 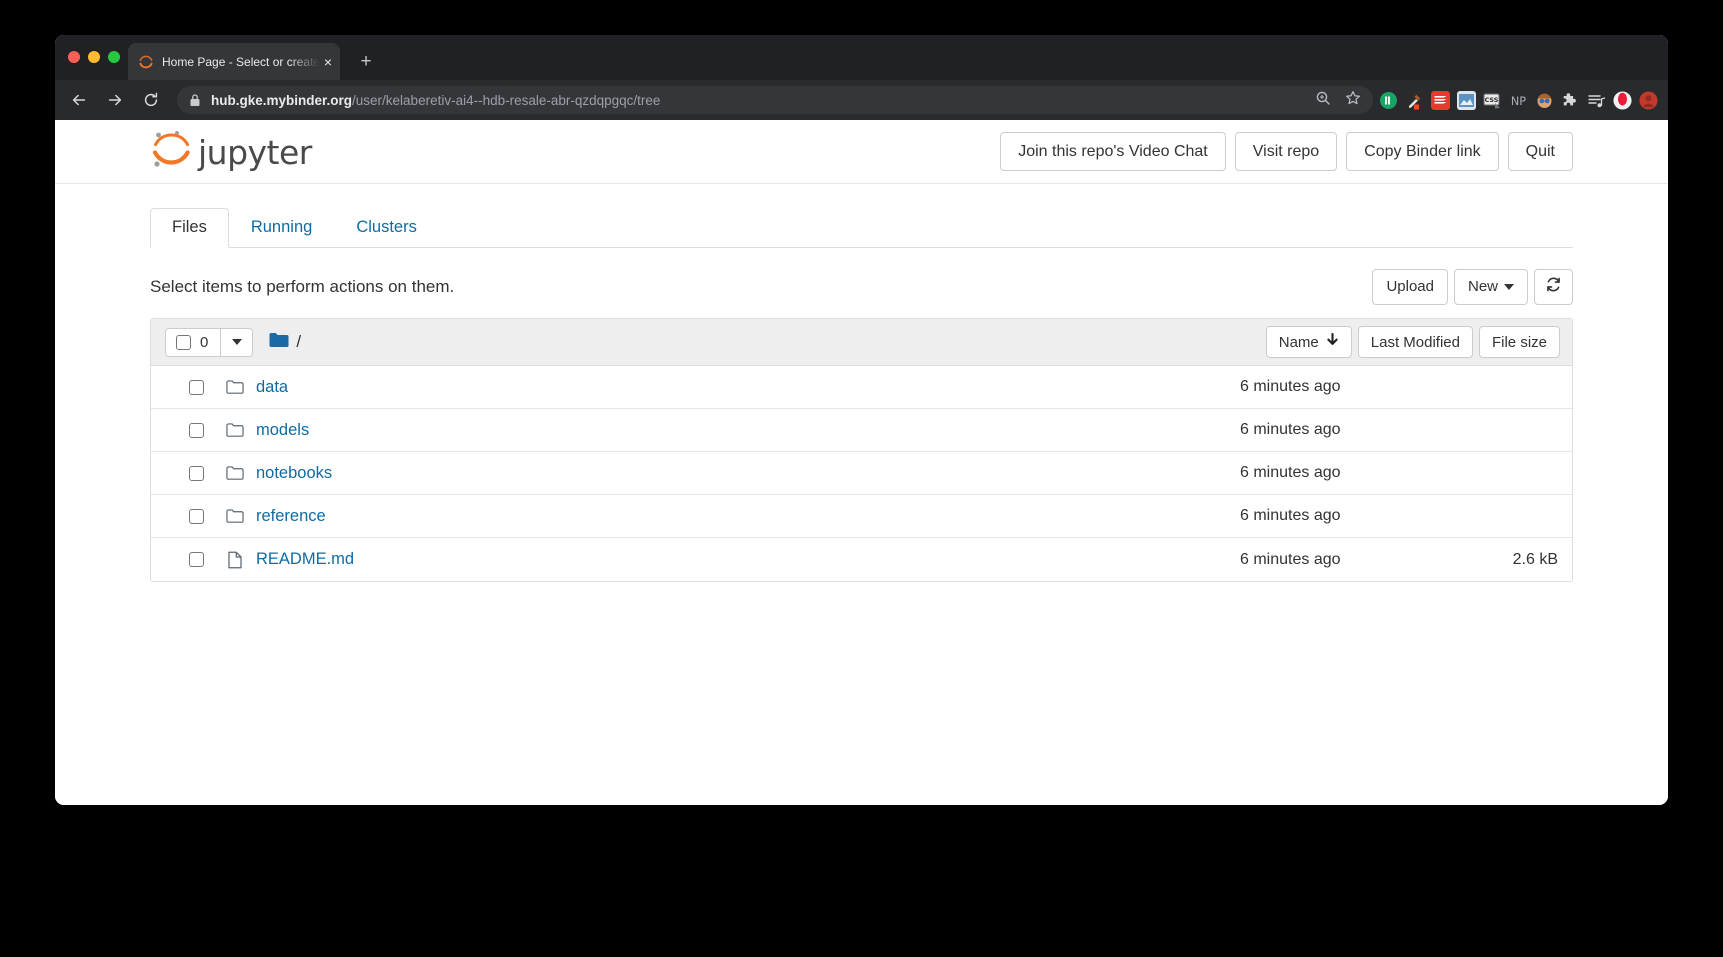 I want to click on omnibox-icons, so click(x=1331, y=100).